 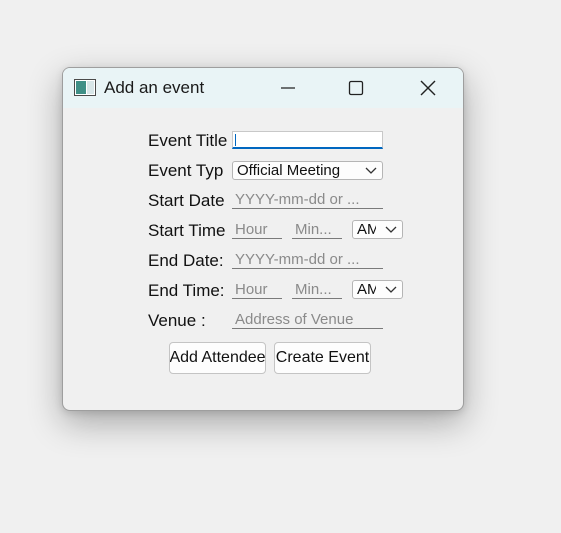 What do you see at coordinates (322, 358) in the screenshot?
I see `create-event-button: Create Event` at bounding box center [322, 358].